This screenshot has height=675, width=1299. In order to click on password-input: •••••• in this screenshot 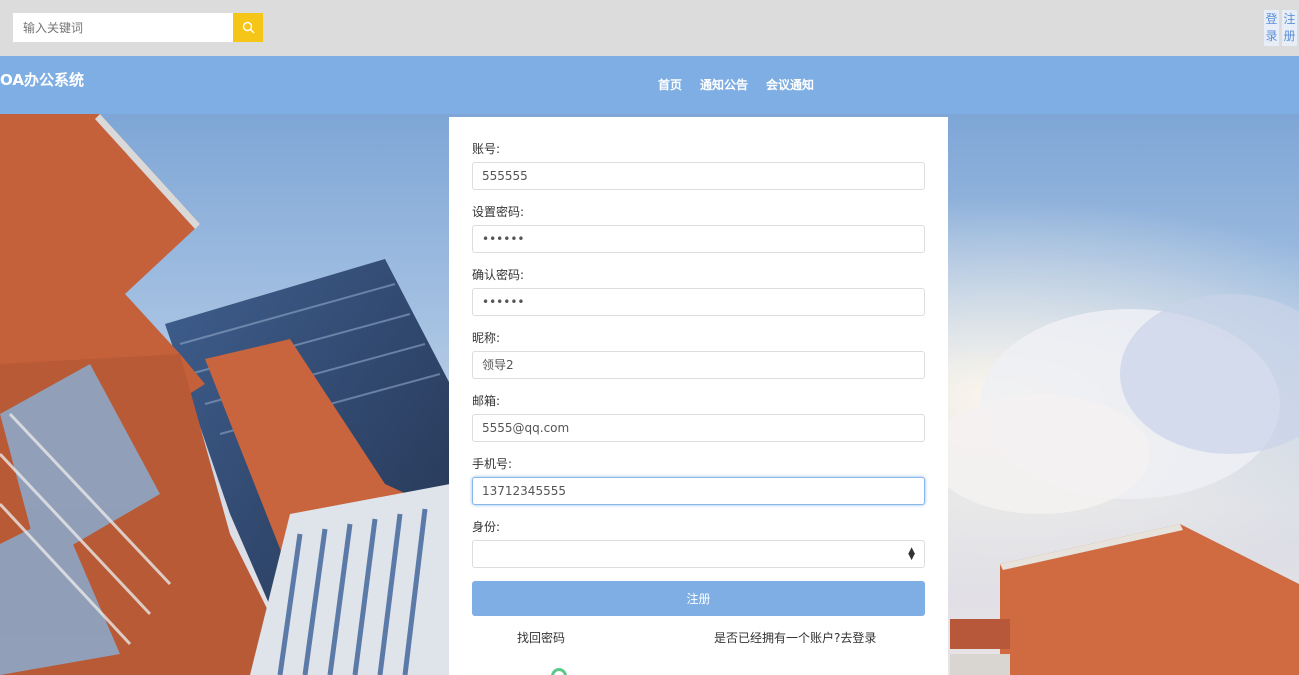, I will do `click(698, 239)`.